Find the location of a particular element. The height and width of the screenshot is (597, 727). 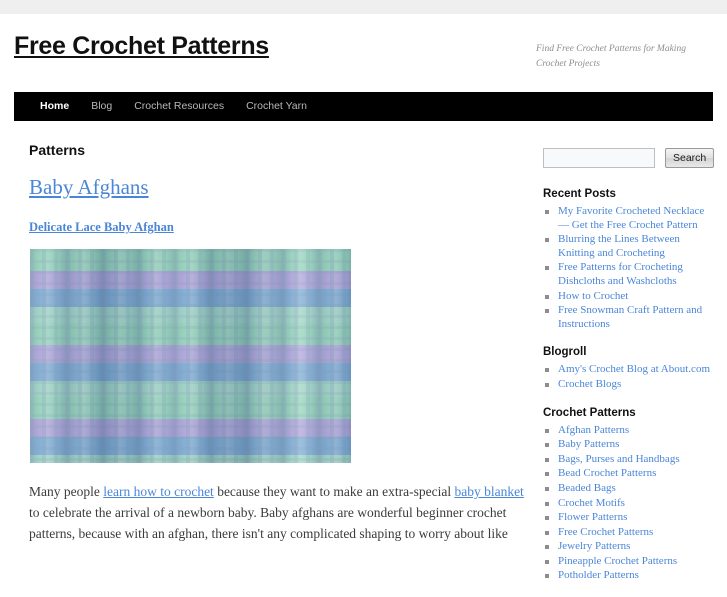

list-item: Bags, Purses and Handbags is located at coordinates (629, 460).